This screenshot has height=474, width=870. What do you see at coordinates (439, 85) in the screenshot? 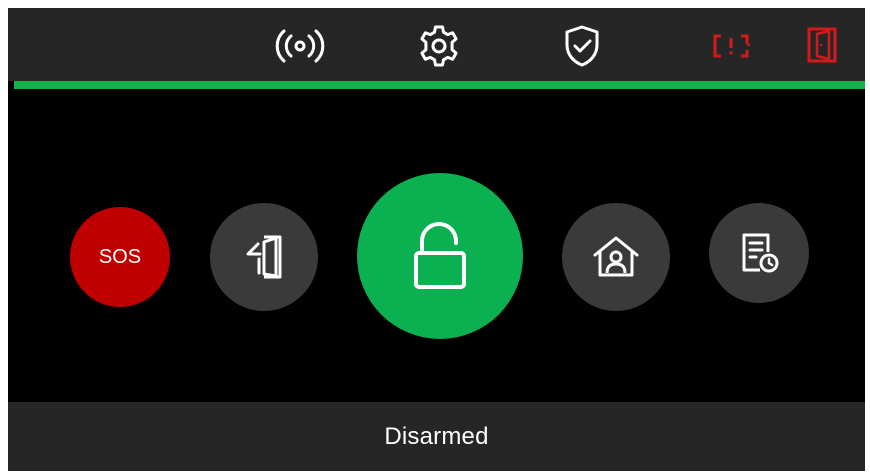
I see `status-accent-bar` at bounding box center [439, 85].